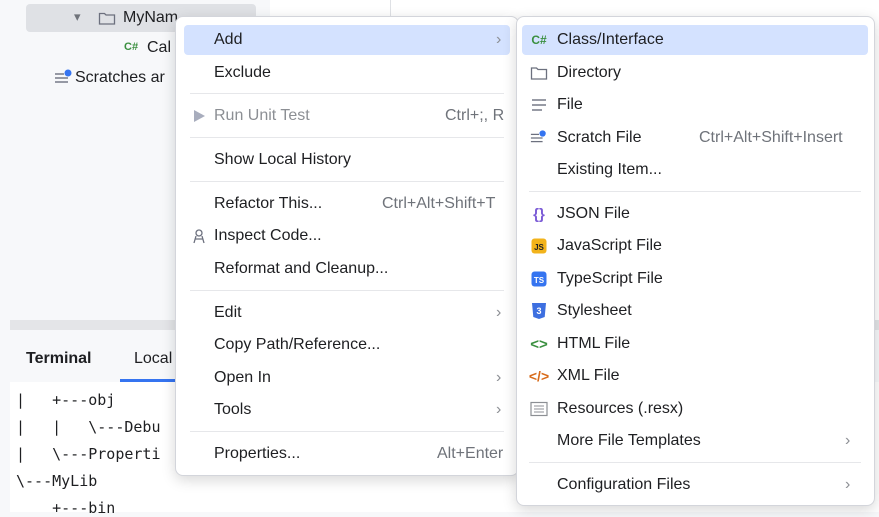 The image size is (879, 517). Describe the element at coordinates (347, 116) in the screenshot. I see `menu-item-run-unit-test: Run Unit Test Ctrl+;, R` at that location.